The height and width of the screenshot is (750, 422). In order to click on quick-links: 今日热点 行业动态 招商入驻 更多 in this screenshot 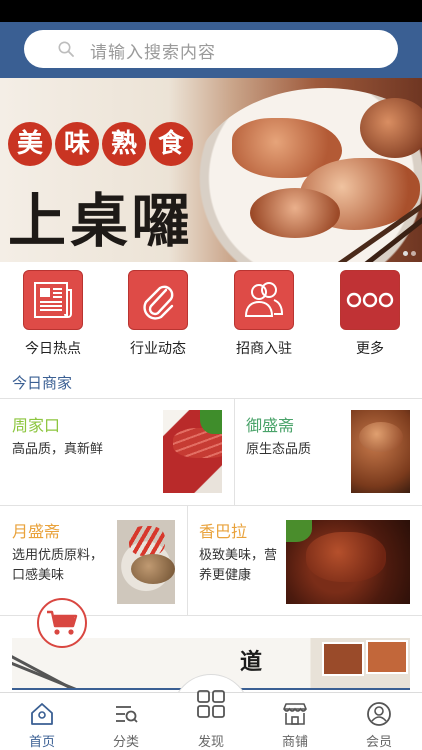, I will do `click(211, 311)`.